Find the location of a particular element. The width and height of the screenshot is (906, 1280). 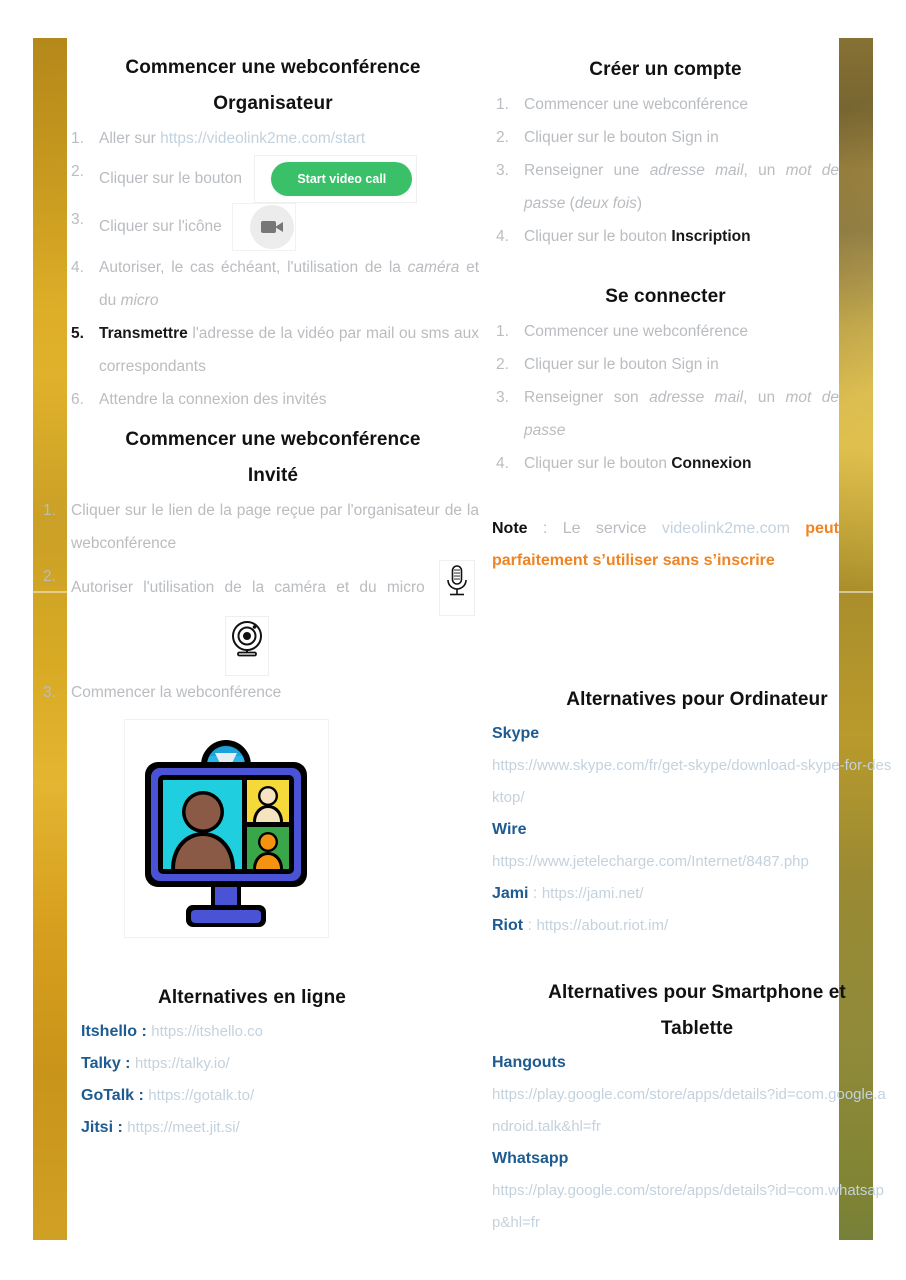

video-conference-illustration is located at coordinates (226, 833).